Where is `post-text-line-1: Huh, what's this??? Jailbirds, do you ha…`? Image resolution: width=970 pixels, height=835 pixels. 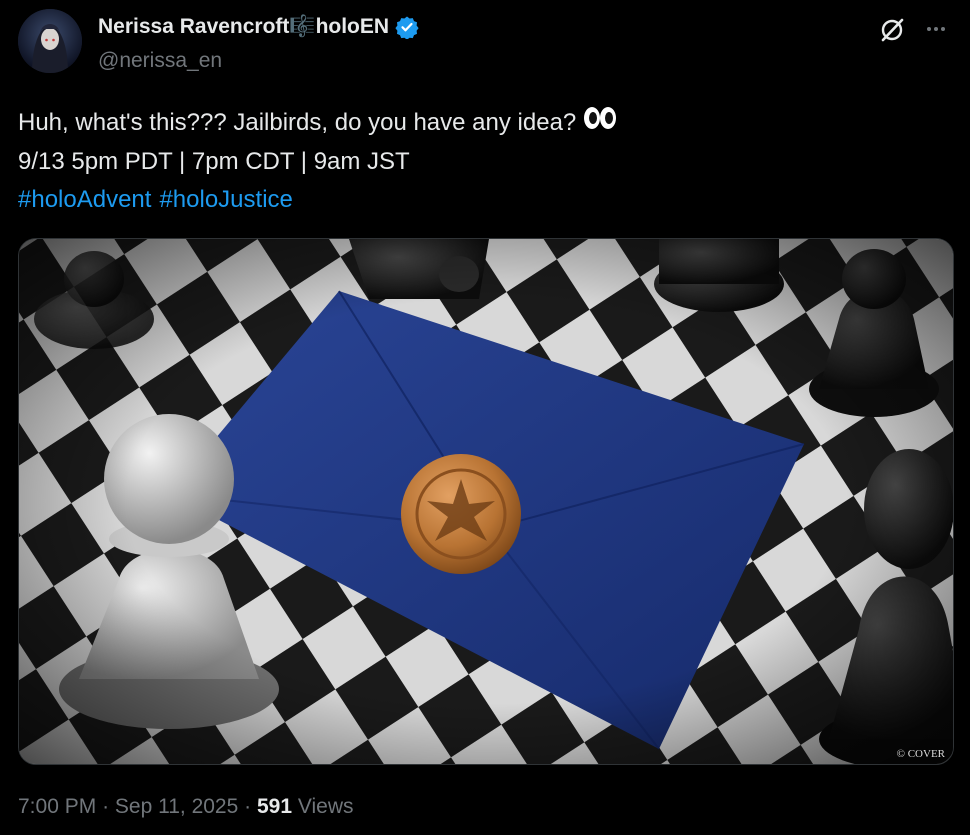
post-text-line-1: Huh, what's this??? Jailbirds, do you ha… is located at coordinates (318, 123).